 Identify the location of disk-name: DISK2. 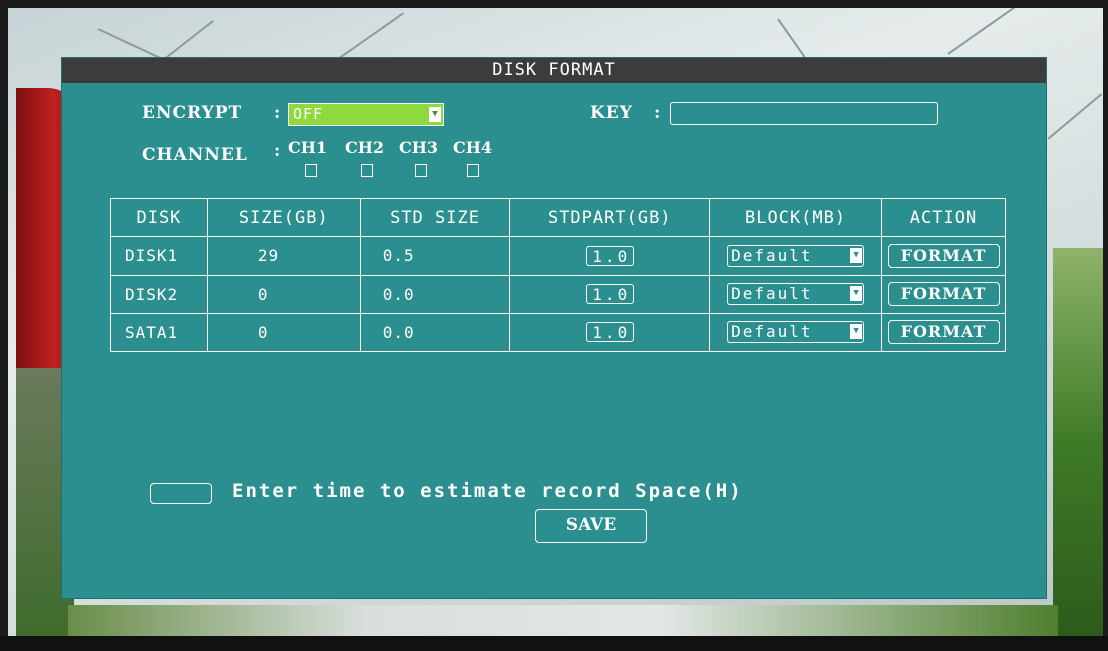
(159, 294).